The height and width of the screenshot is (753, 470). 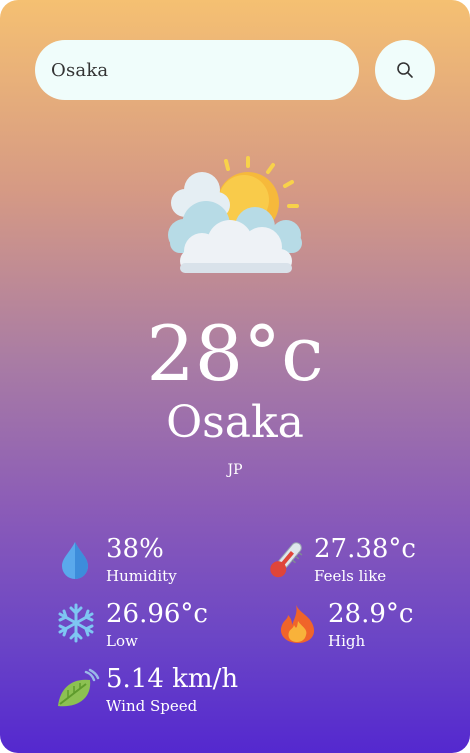 What do you see at coordinates (235, 470) in the screenshot?
I see `country-code: JP` at bounding box center [235, 470].